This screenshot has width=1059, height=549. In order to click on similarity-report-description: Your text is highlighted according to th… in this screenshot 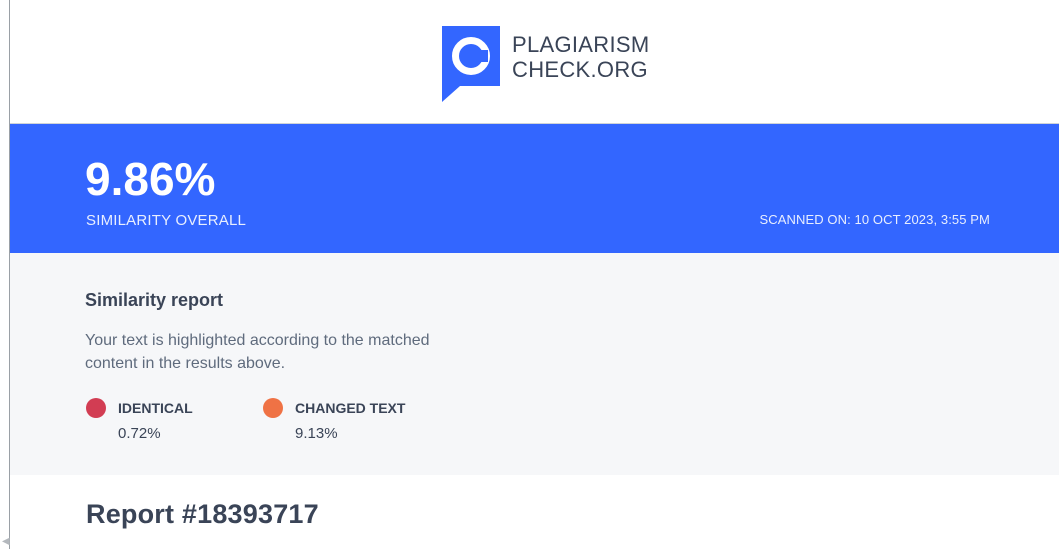, I will do `click(257, 352)`.